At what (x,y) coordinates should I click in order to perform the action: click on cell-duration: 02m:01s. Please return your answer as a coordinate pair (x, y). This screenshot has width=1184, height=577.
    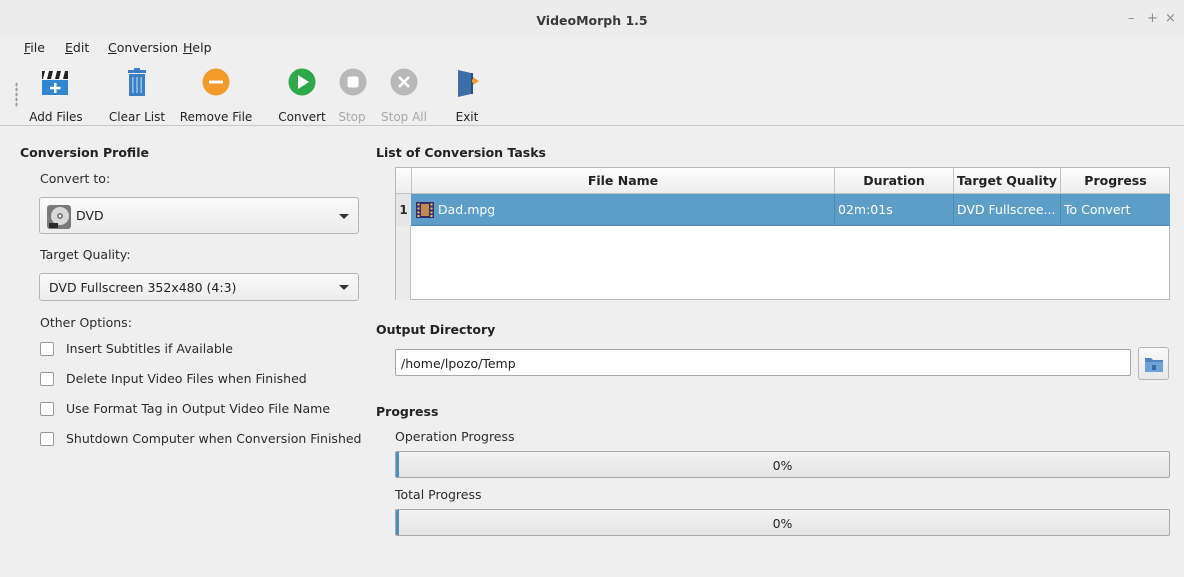
    Looking at the image, I should click on (893, 210).